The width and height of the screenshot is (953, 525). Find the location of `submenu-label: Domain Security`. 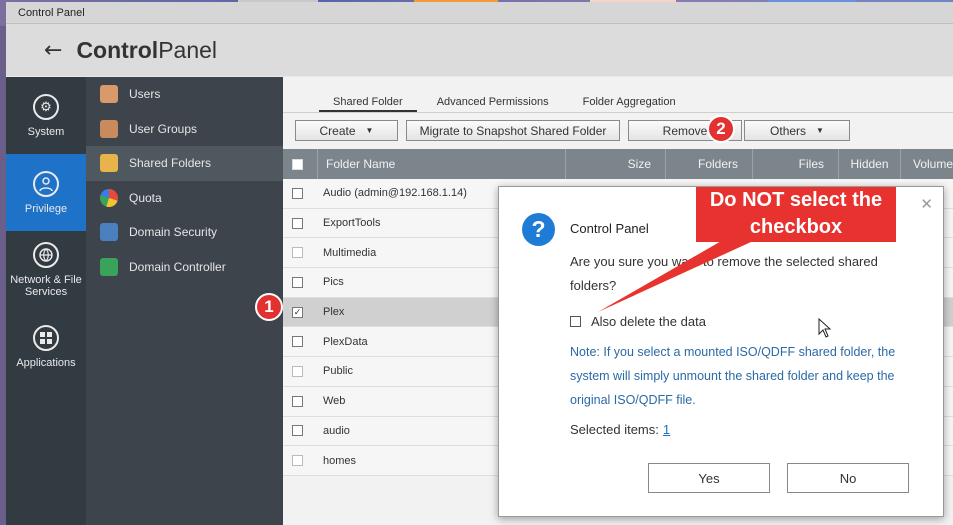

submenu-label: Domain Security is located at coordinates (173, 232).